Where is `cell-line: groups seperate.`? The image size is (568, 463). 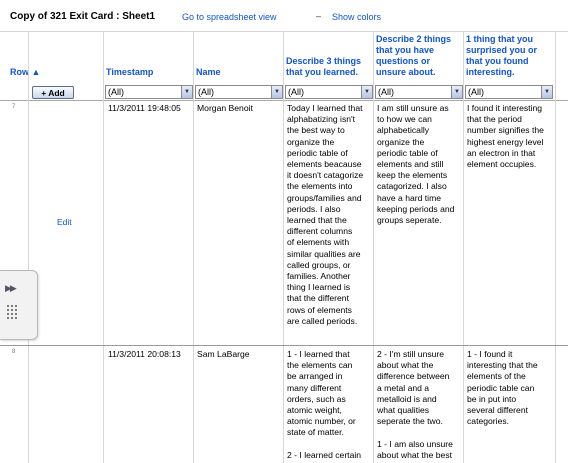
cell-line: groups seperate. is located at coordinates (409, 220).